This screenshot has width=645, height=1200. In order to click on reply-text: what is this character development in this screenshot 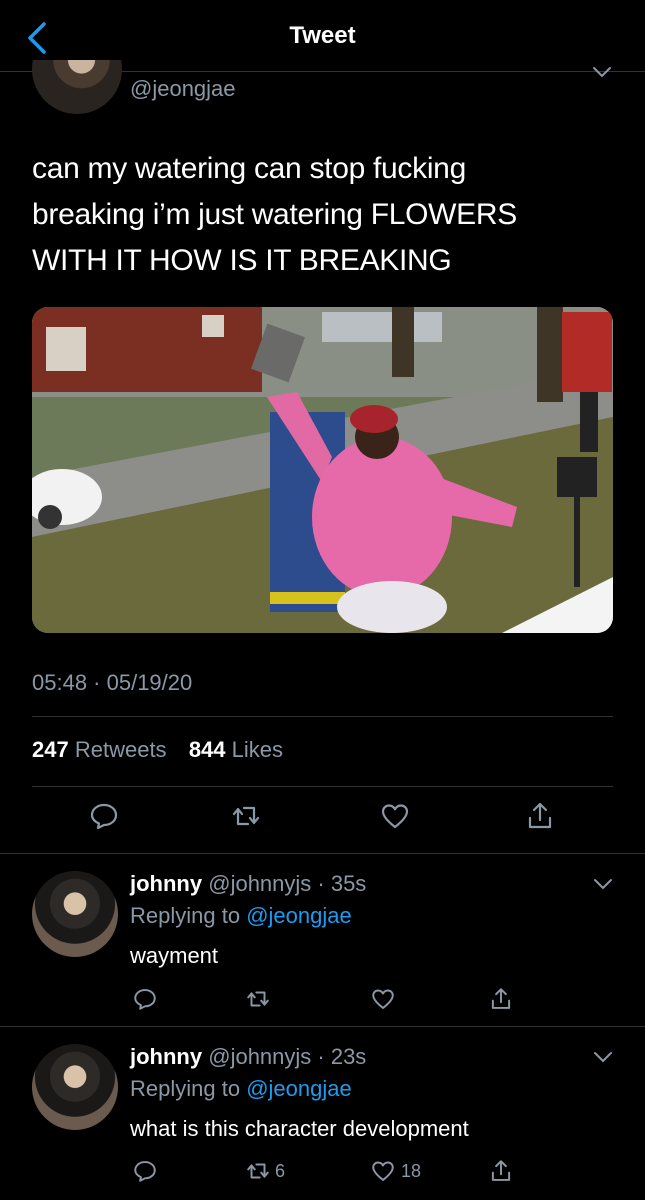, I will do `click(299, 1128)`.